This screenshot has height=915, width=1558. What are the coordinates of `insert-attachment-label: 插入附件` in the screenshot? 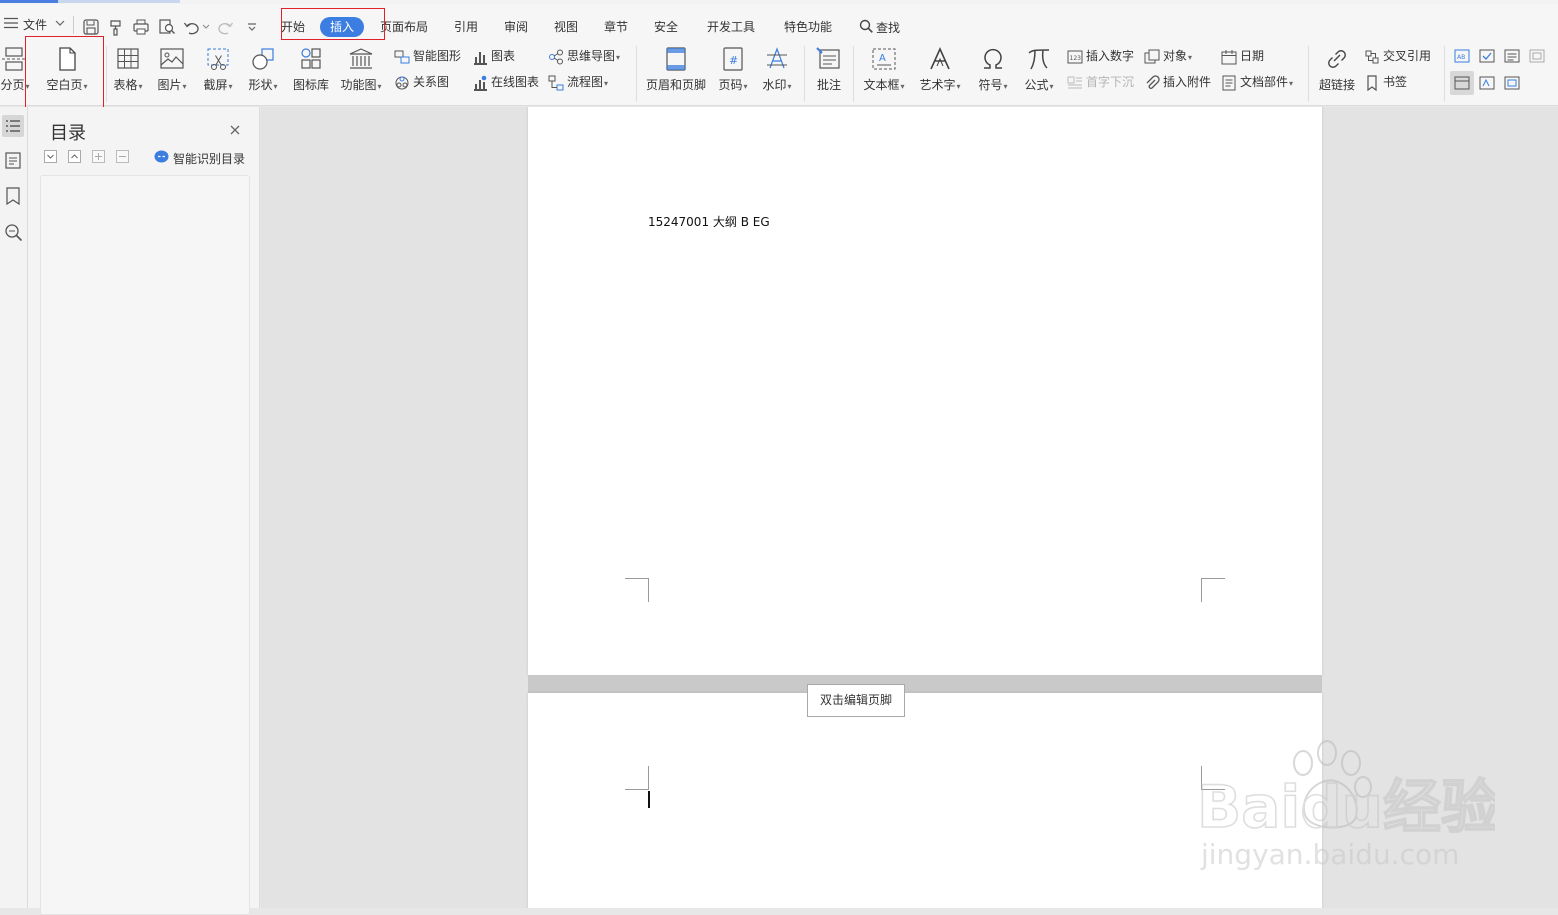 It's located at (1187, 82).